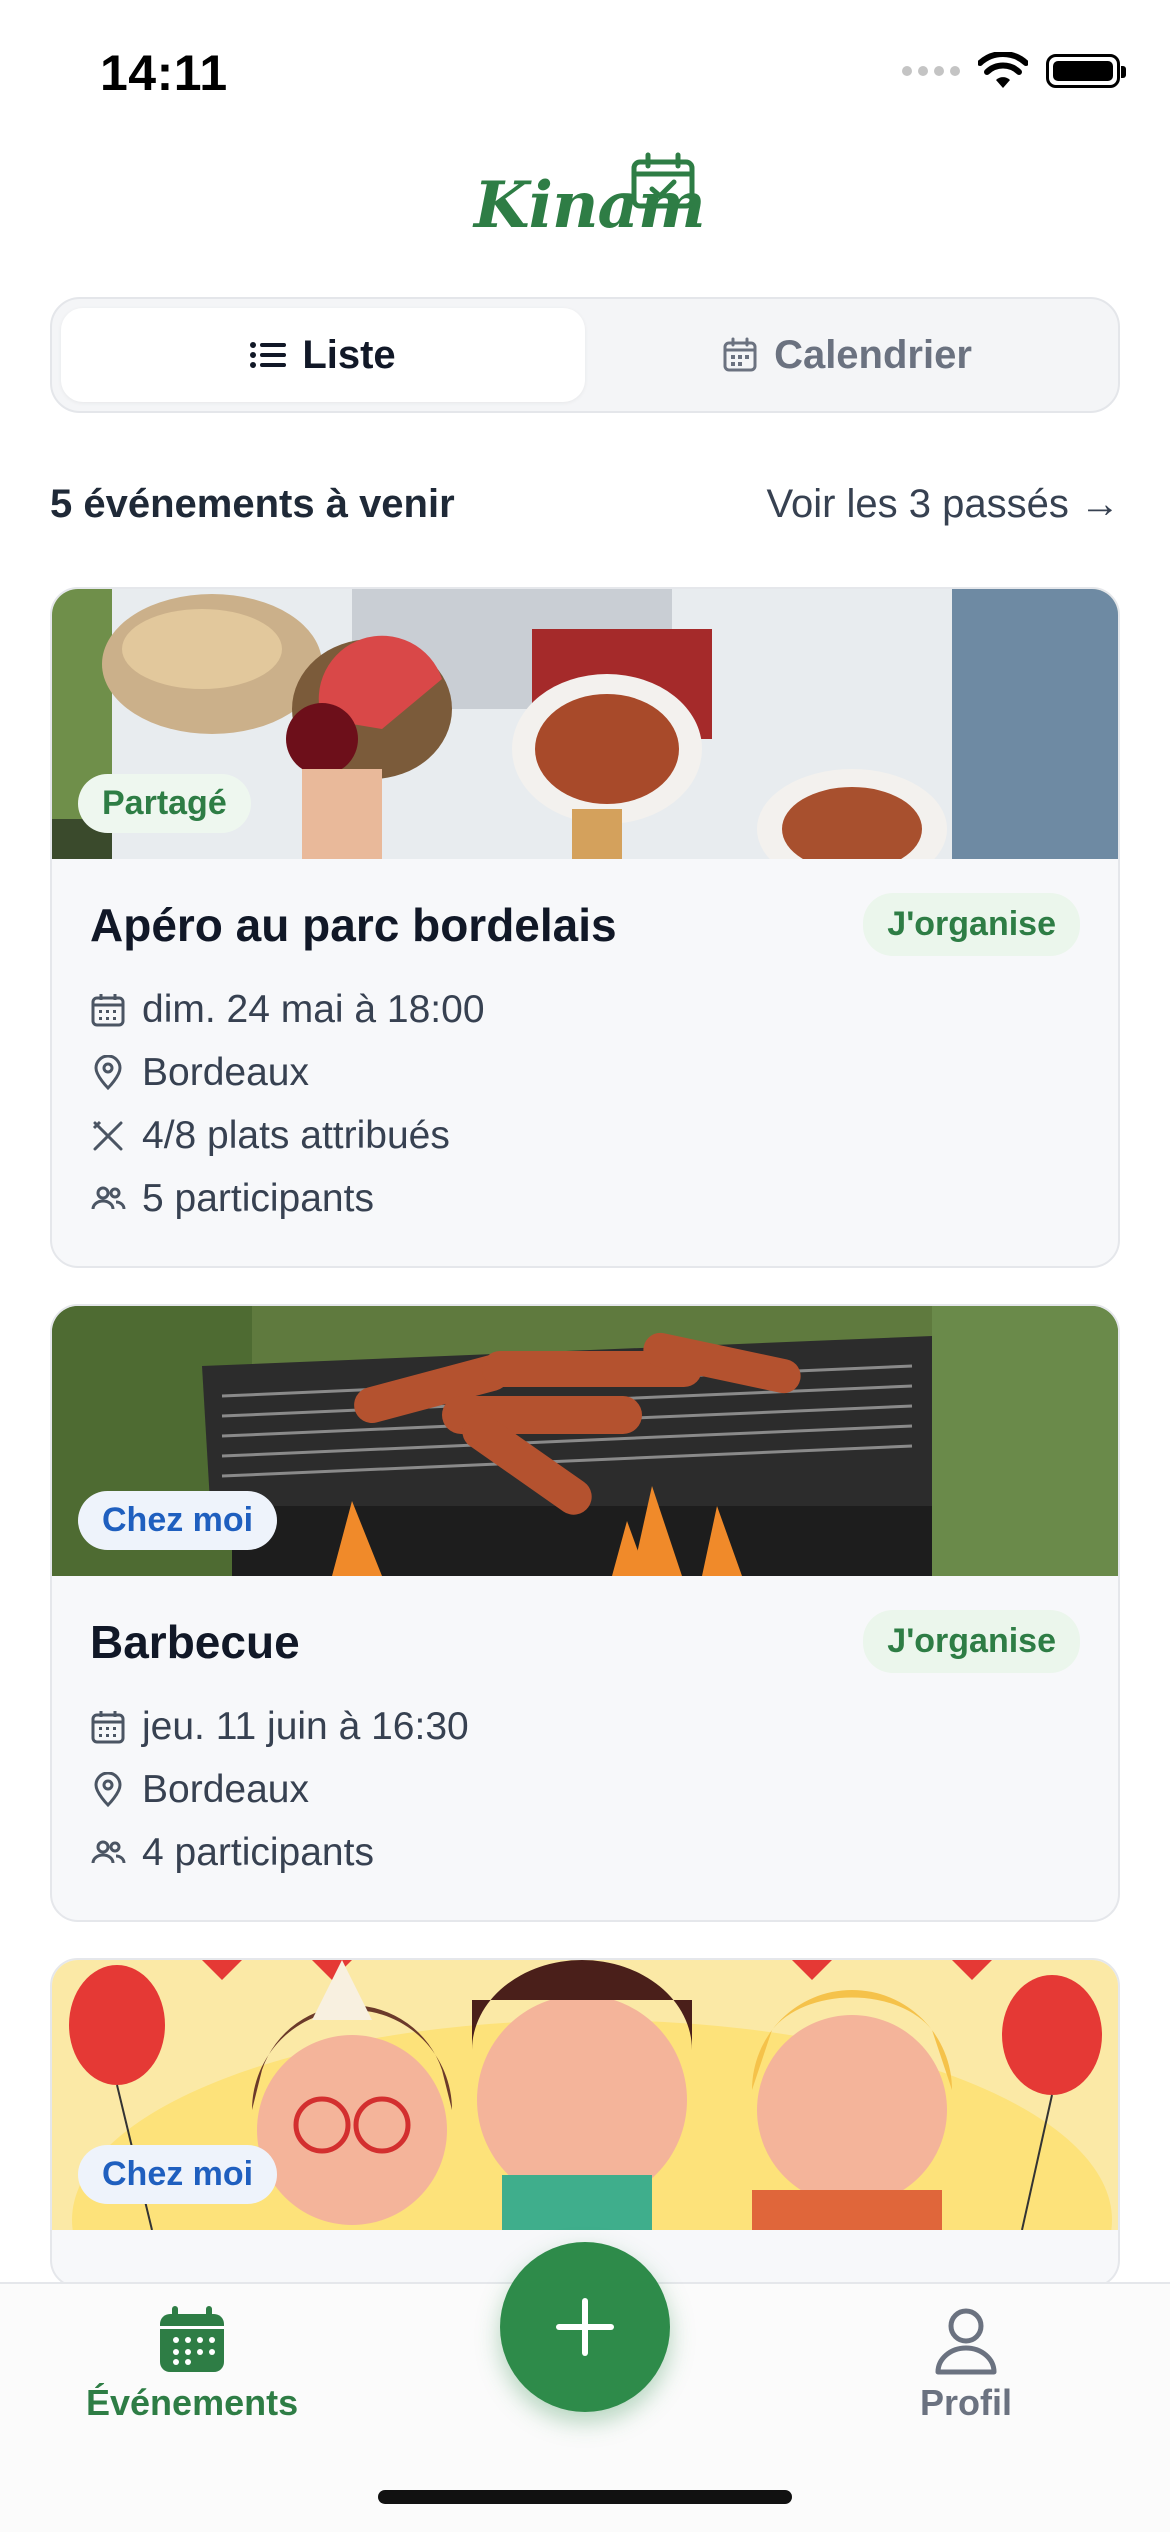 The image size is (1170, 2532). I want to click on tab-calendar: Calendrier, so click(847, 355).